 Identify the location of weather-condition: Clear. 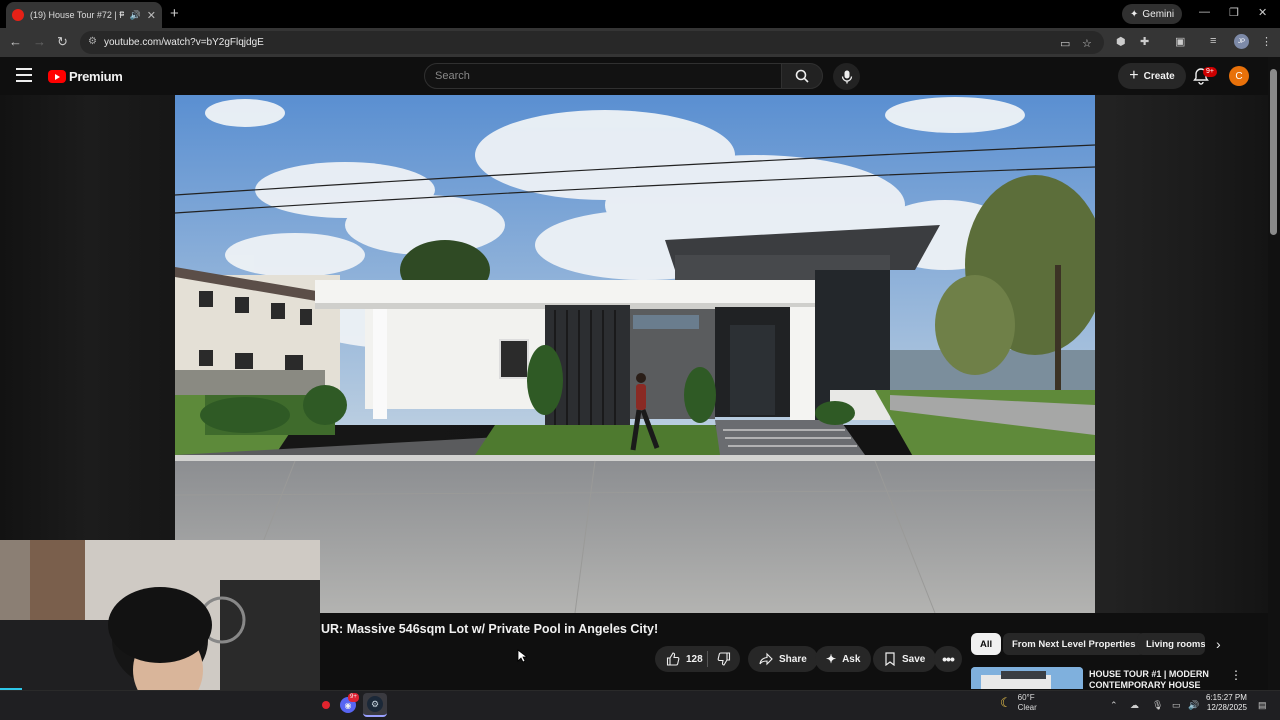
(1027, 707).